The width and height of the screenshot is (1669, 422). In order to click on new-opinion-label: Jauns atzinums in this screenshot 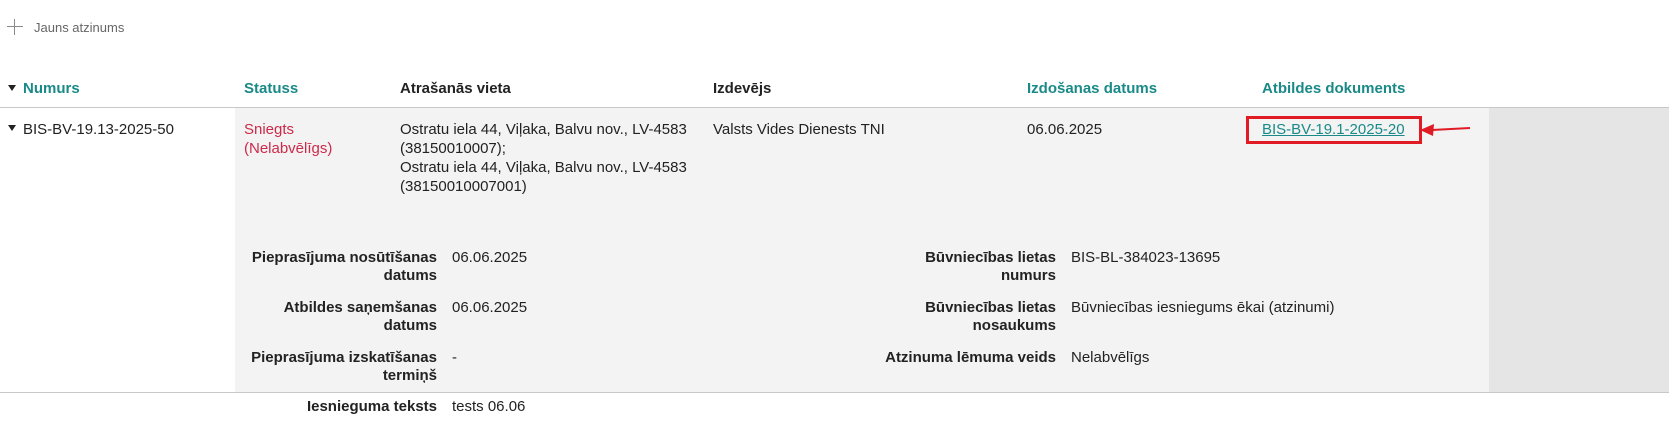, I will do `click(79, 27)`.